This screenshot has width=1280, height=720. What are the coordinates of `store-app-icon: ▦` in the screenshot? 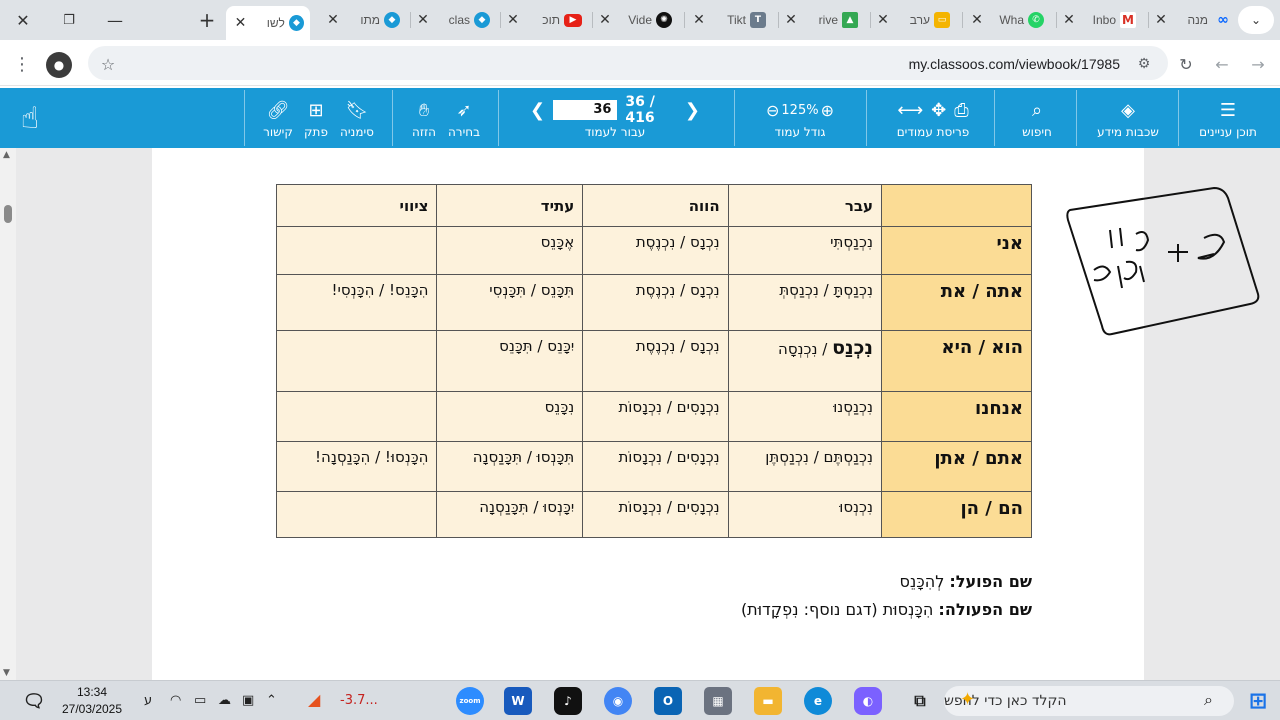 It's located at (718, 701).